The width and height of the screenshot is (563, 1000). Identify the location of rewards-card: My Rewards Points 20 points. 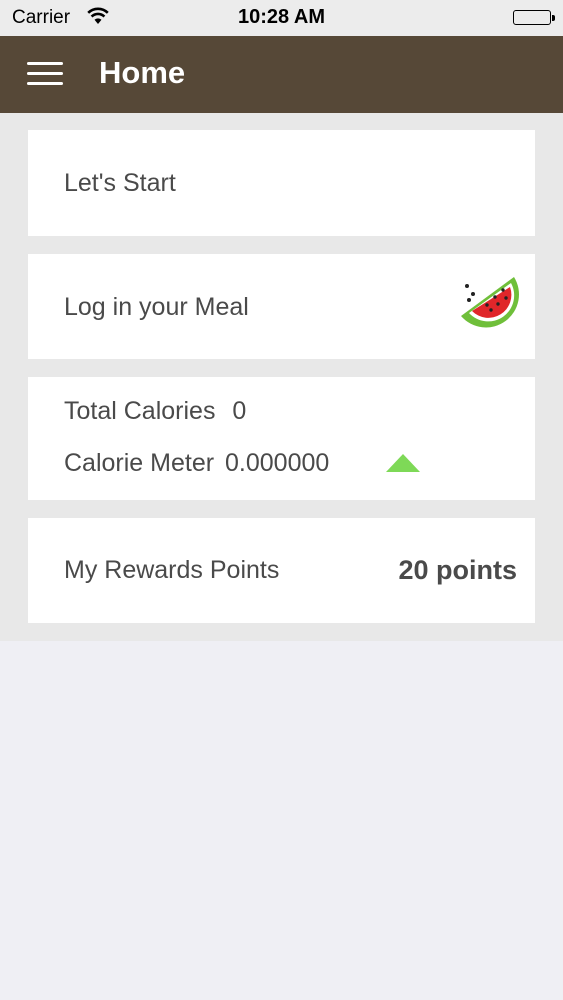
(281, 570).